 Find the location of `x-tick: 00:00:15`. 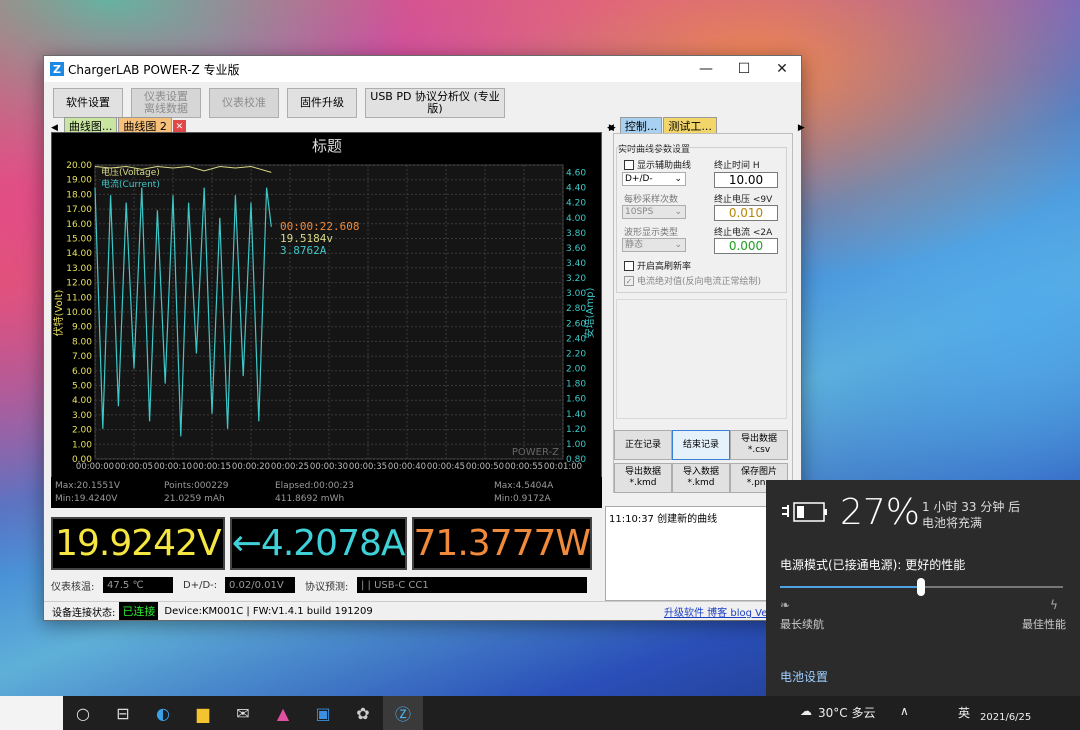

x-tick: 00:00:15 is located at coordinates (212, 467).